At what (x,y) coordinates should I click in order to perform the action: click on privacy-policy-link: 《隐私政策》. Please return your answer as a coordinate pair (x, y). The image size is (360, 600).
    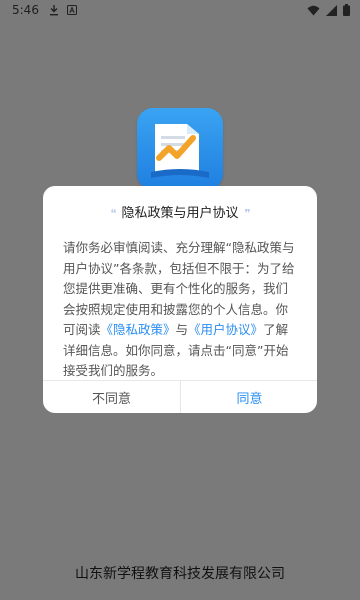
    Looking at the image, I should click on (138, 329).